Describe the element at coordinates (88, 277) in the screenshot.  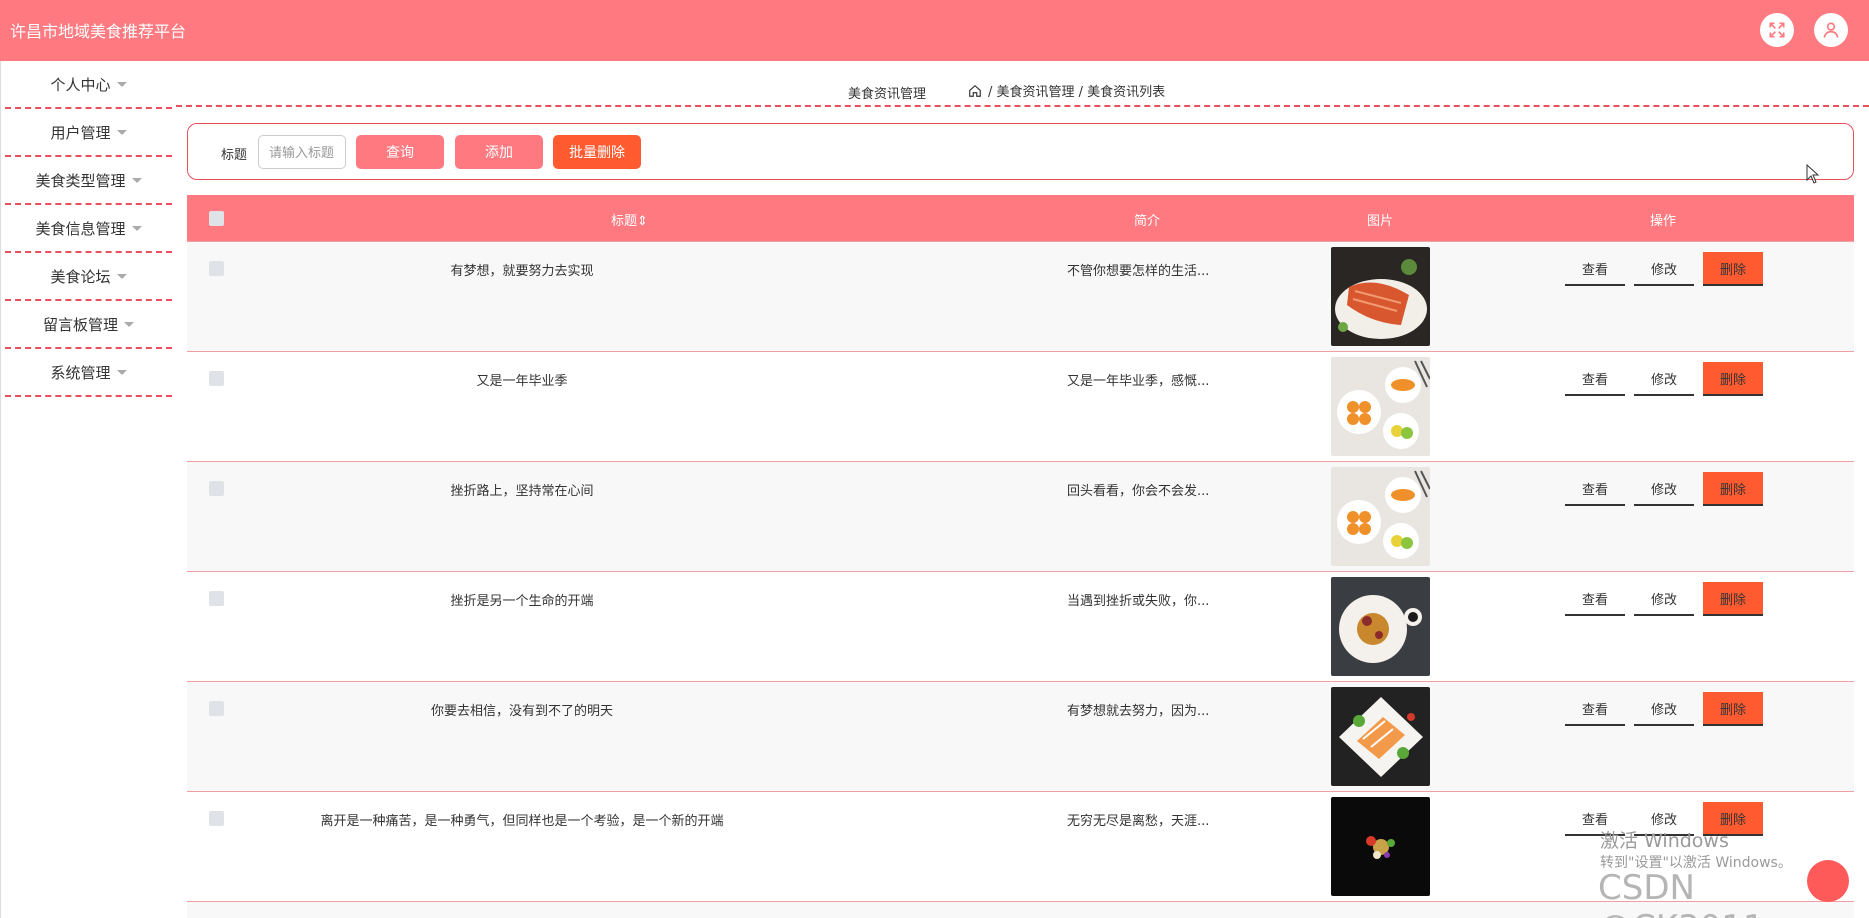
I see `sidebar-item-food-forum: 美食论坛` at that location.